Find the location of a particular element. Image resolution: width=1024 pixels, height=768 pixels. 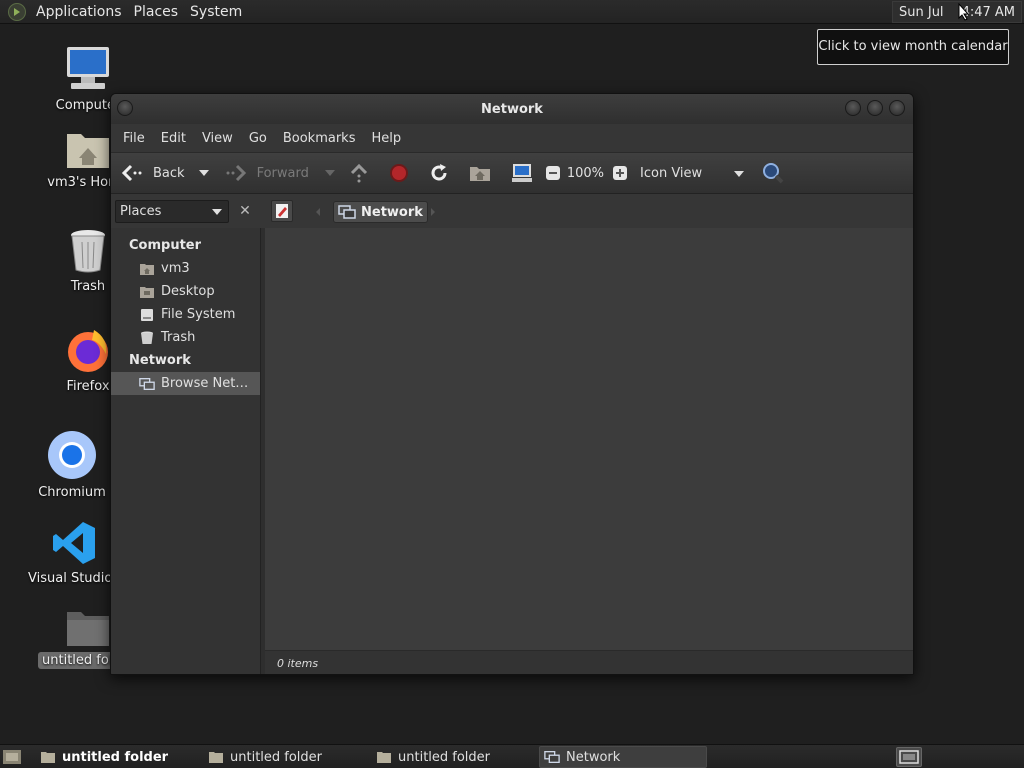

search-icon is located at coordinates (773, 173).